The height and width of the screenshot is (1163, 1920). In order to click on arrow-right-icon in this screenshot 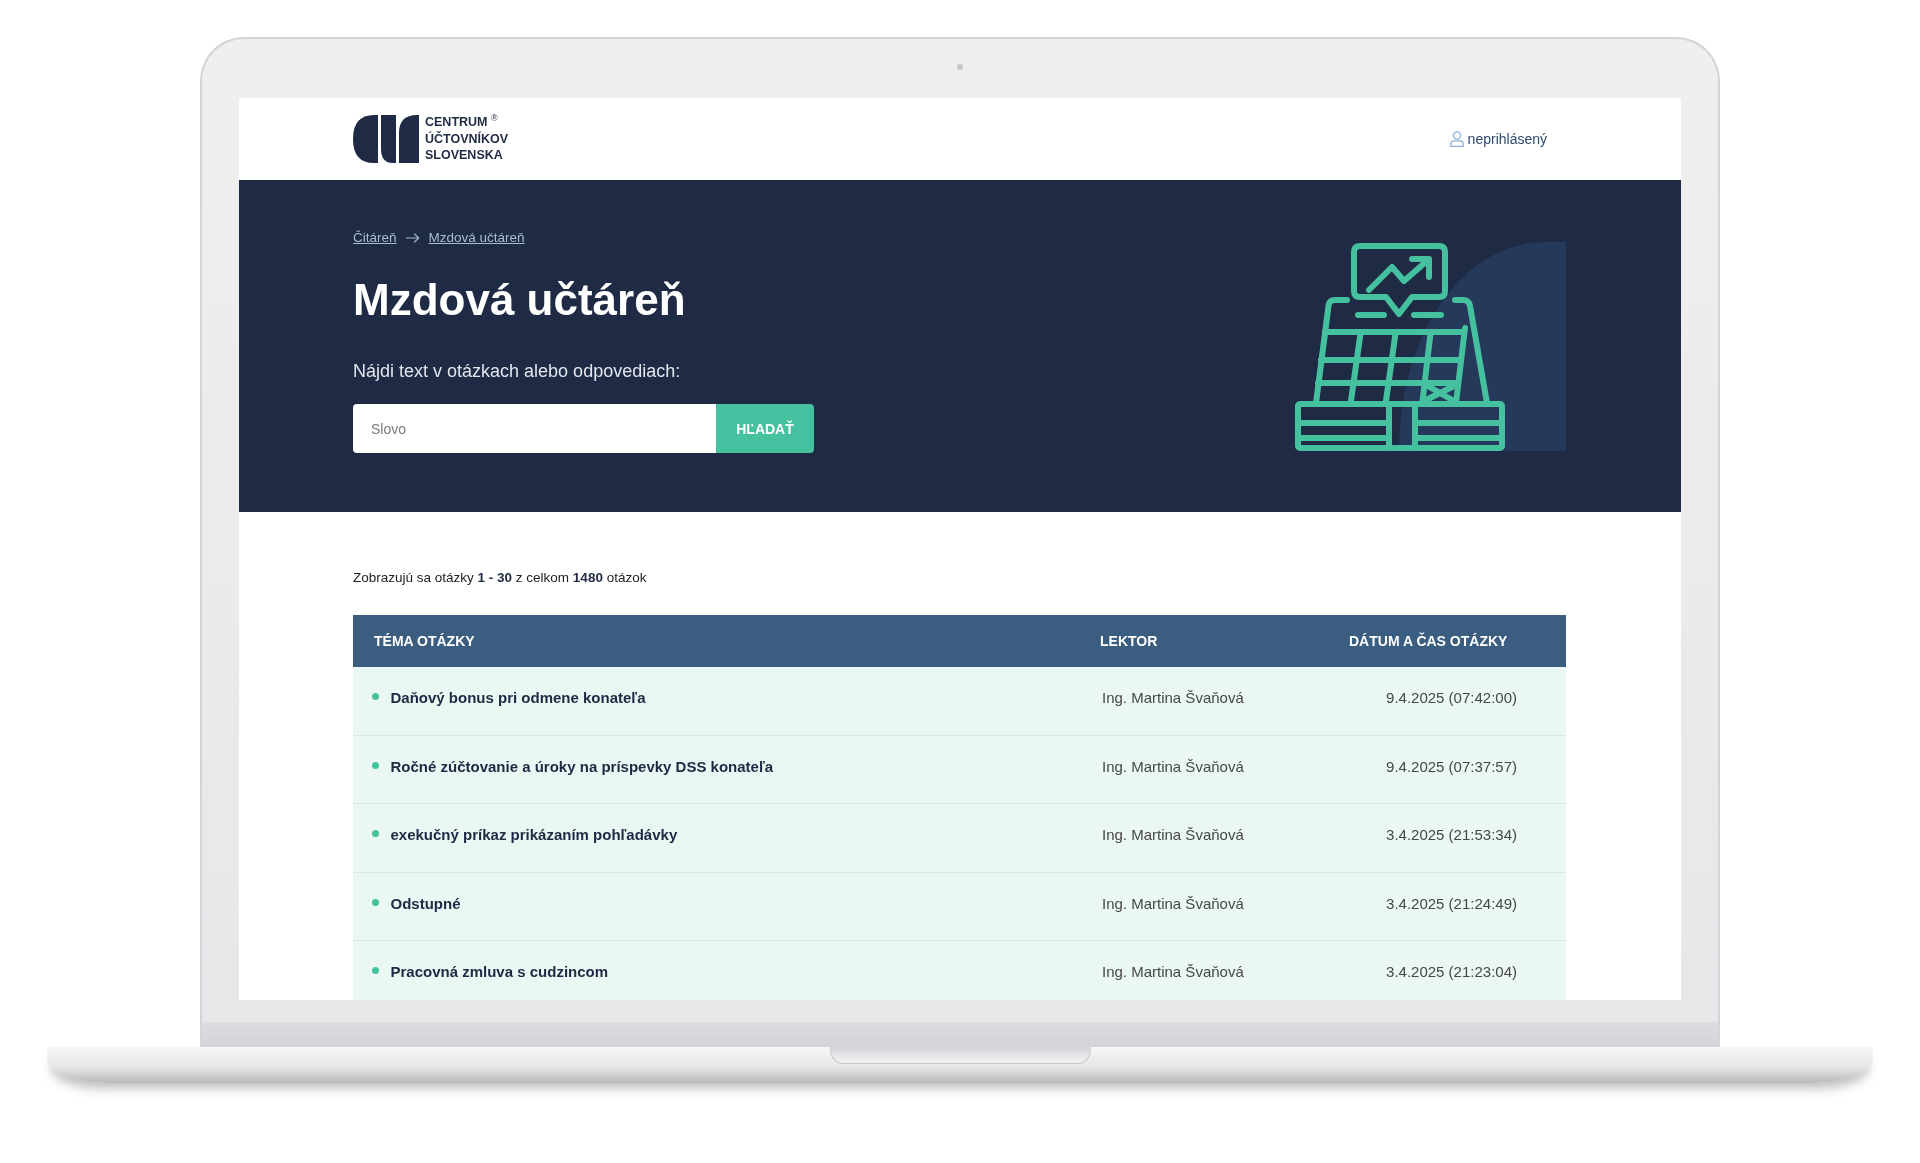, I will do `click(412, 238)`.